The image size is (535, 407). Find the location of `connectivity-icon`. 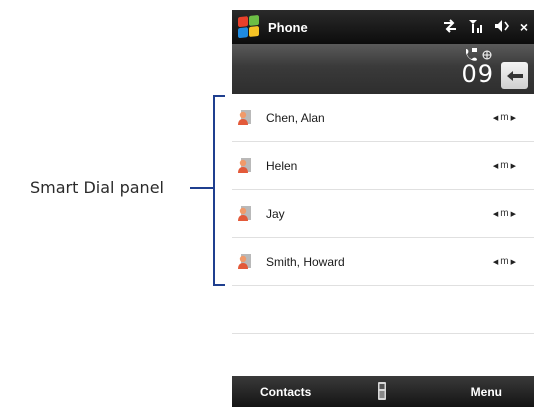

connectivity-icon is located at coordinates (450, 27).